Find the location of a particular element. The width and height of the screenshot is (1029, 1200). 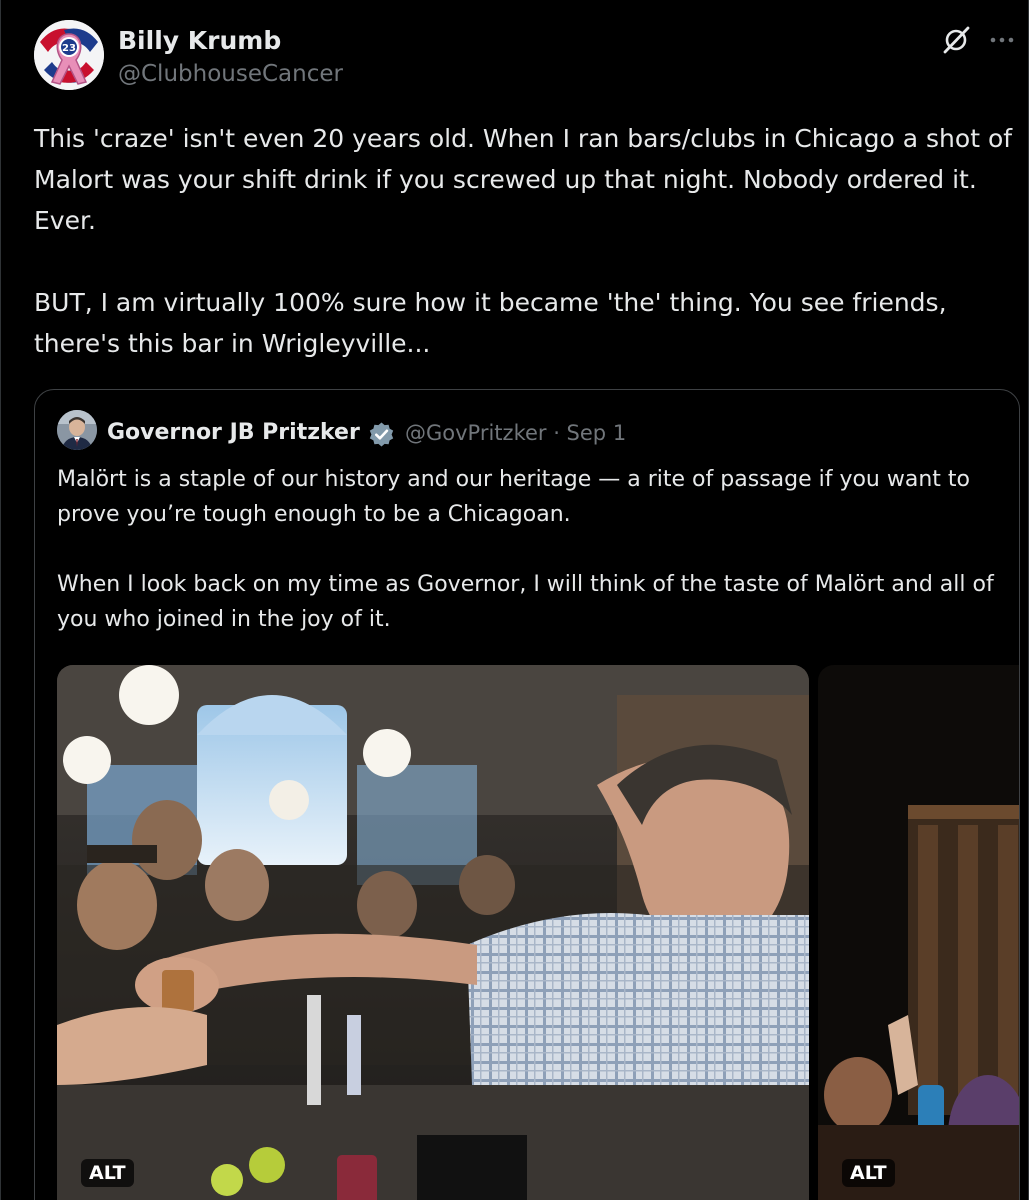

ribbon-logo-icon: 23 is located at coordinates (69, 55).